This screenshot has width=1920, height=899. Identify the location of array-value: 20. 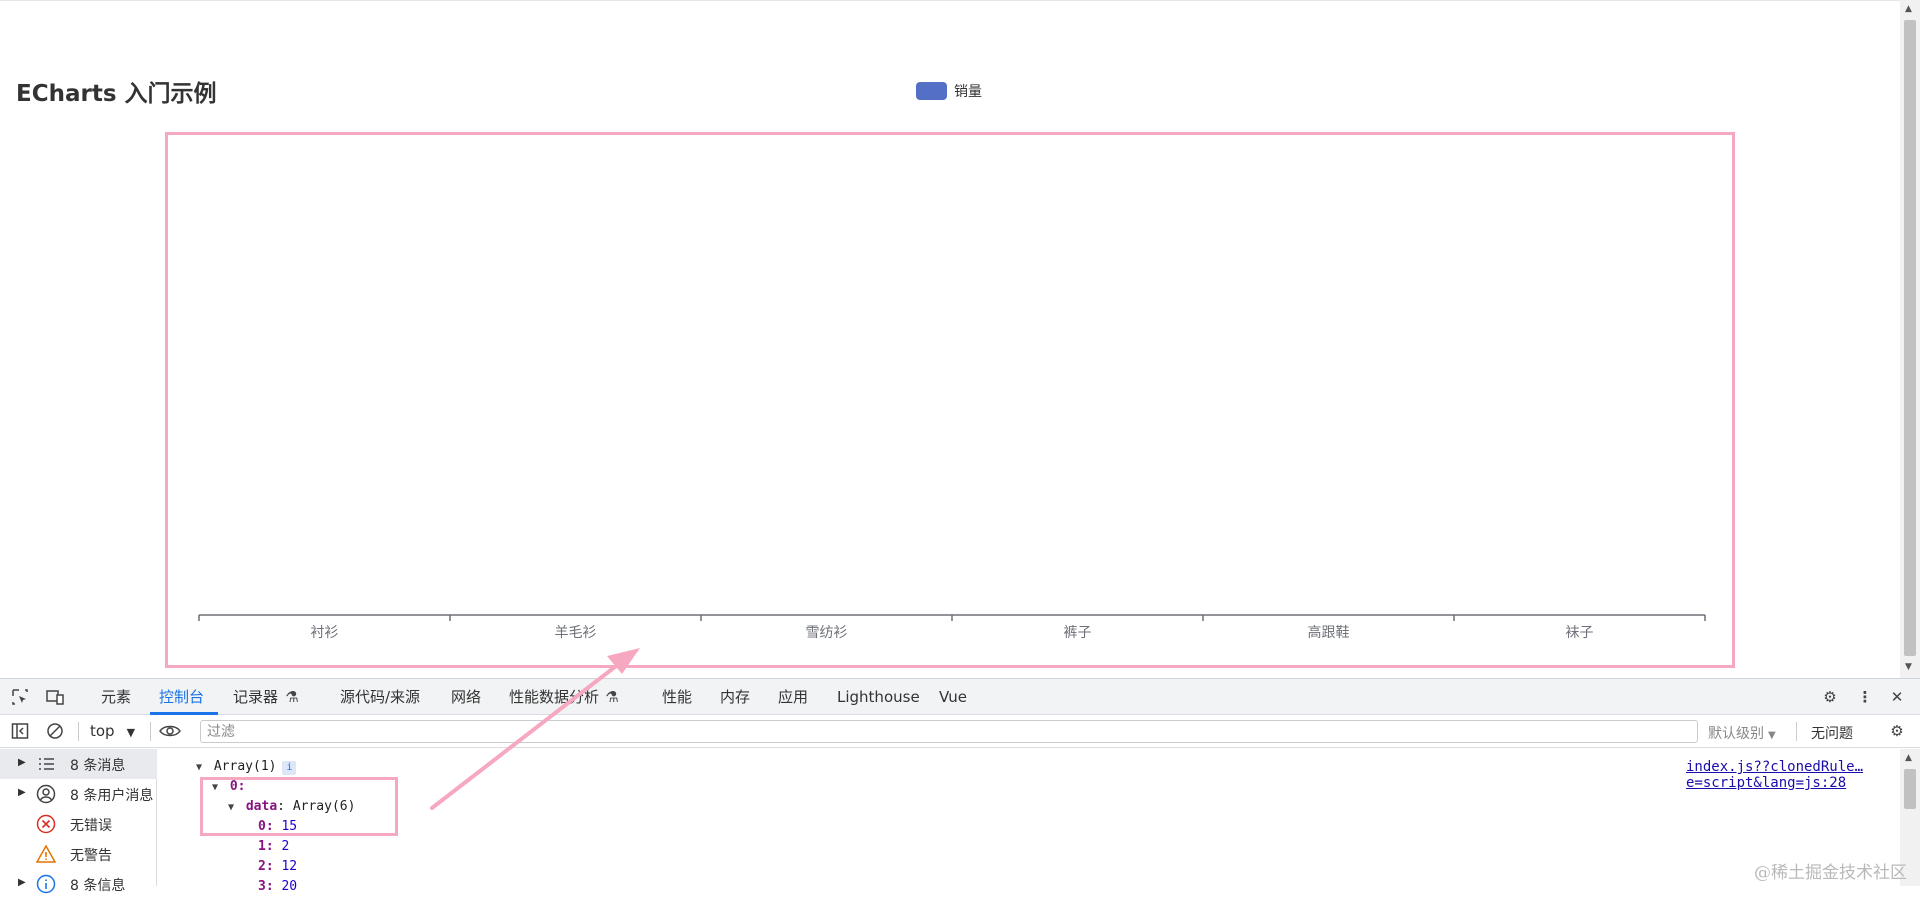
(289, 886).